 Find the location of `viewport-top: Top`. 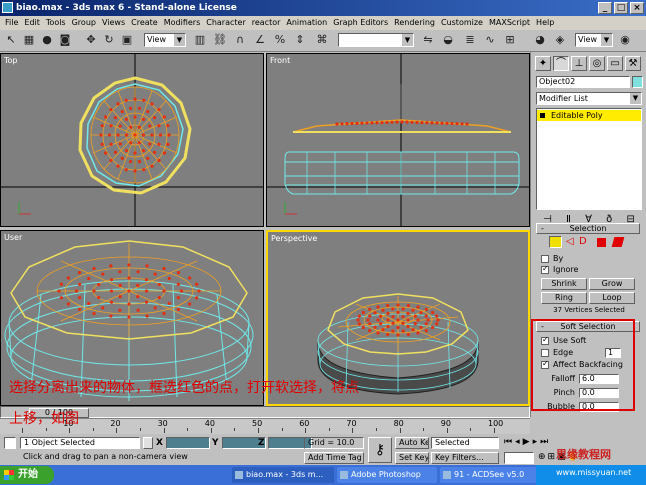

viewport-top: Top is located at coordinates (132, 140).